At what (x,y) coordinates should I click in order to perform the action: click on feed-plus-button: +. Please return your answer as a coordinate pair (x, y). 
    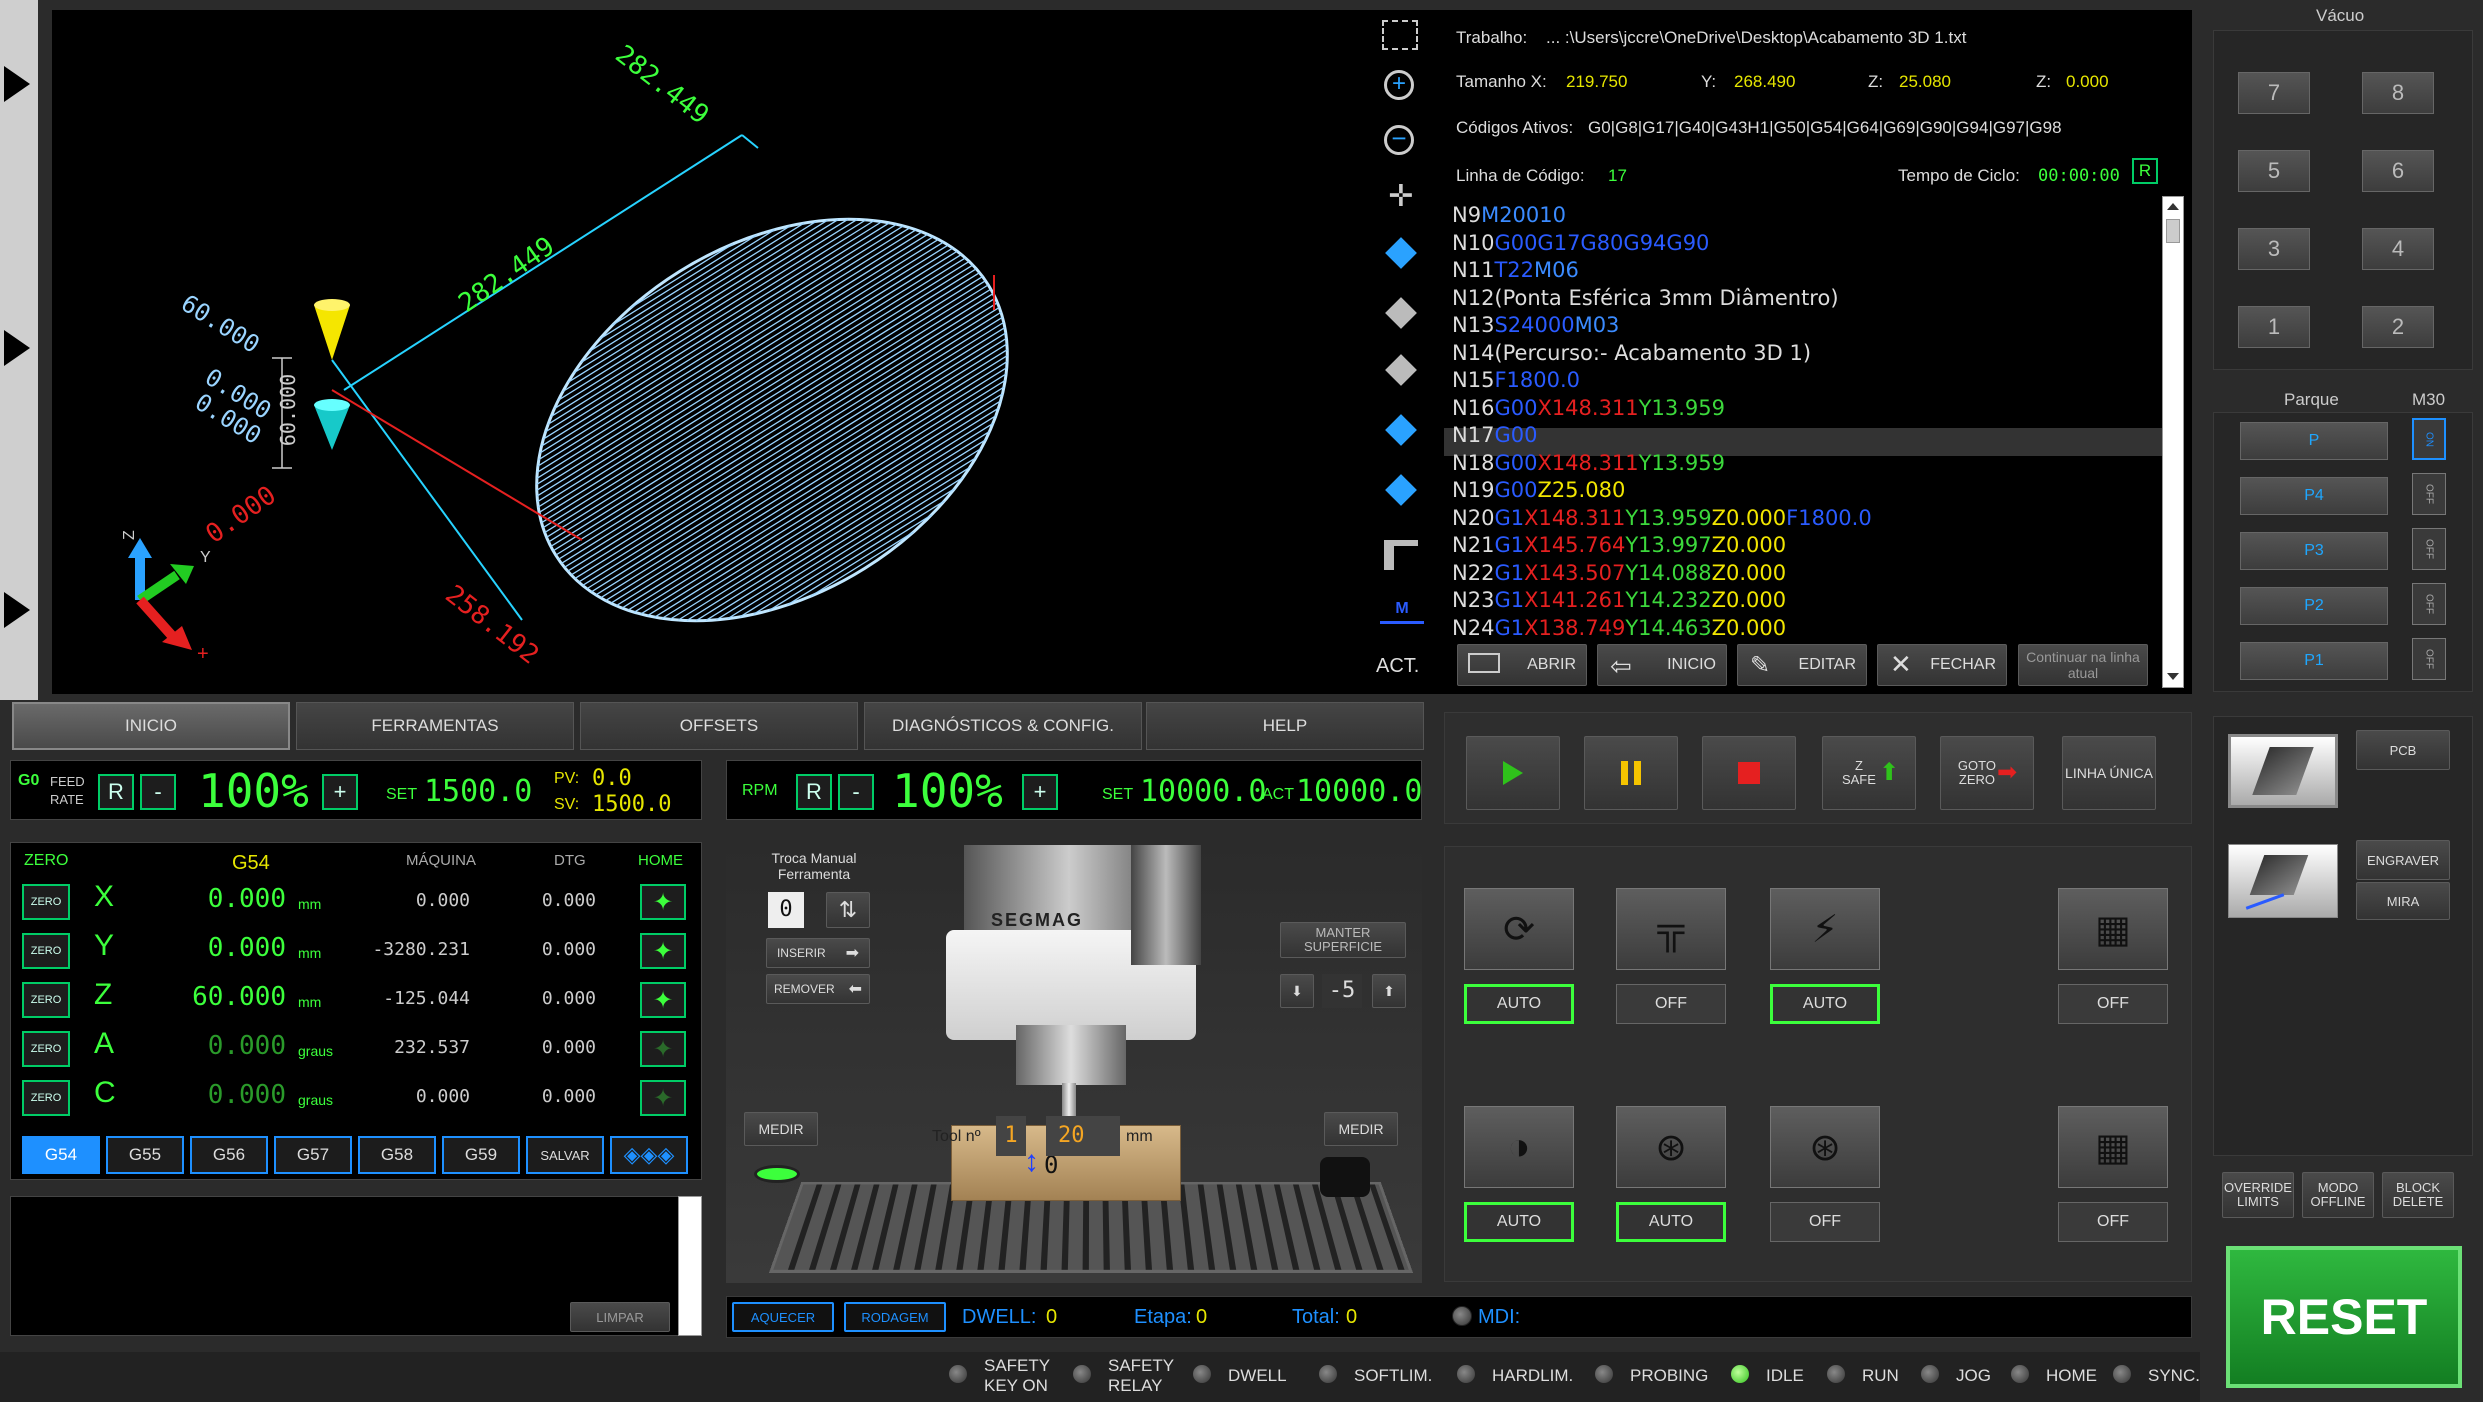
    Looking at the image, I should click on (340, 792).